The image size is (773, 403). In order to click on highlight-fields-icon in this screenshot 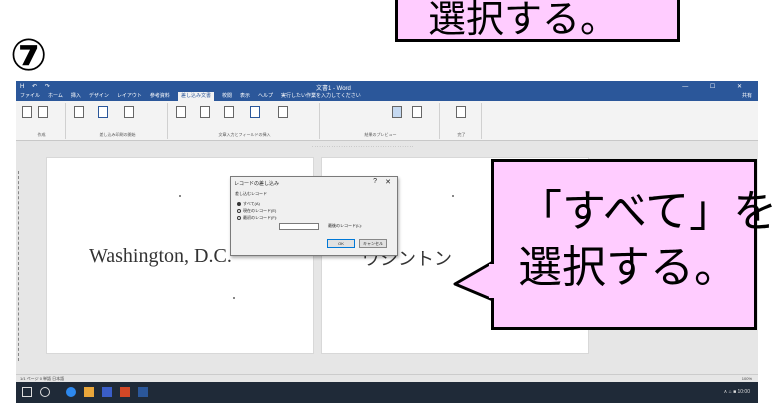, I will do `click(181, 112)`.